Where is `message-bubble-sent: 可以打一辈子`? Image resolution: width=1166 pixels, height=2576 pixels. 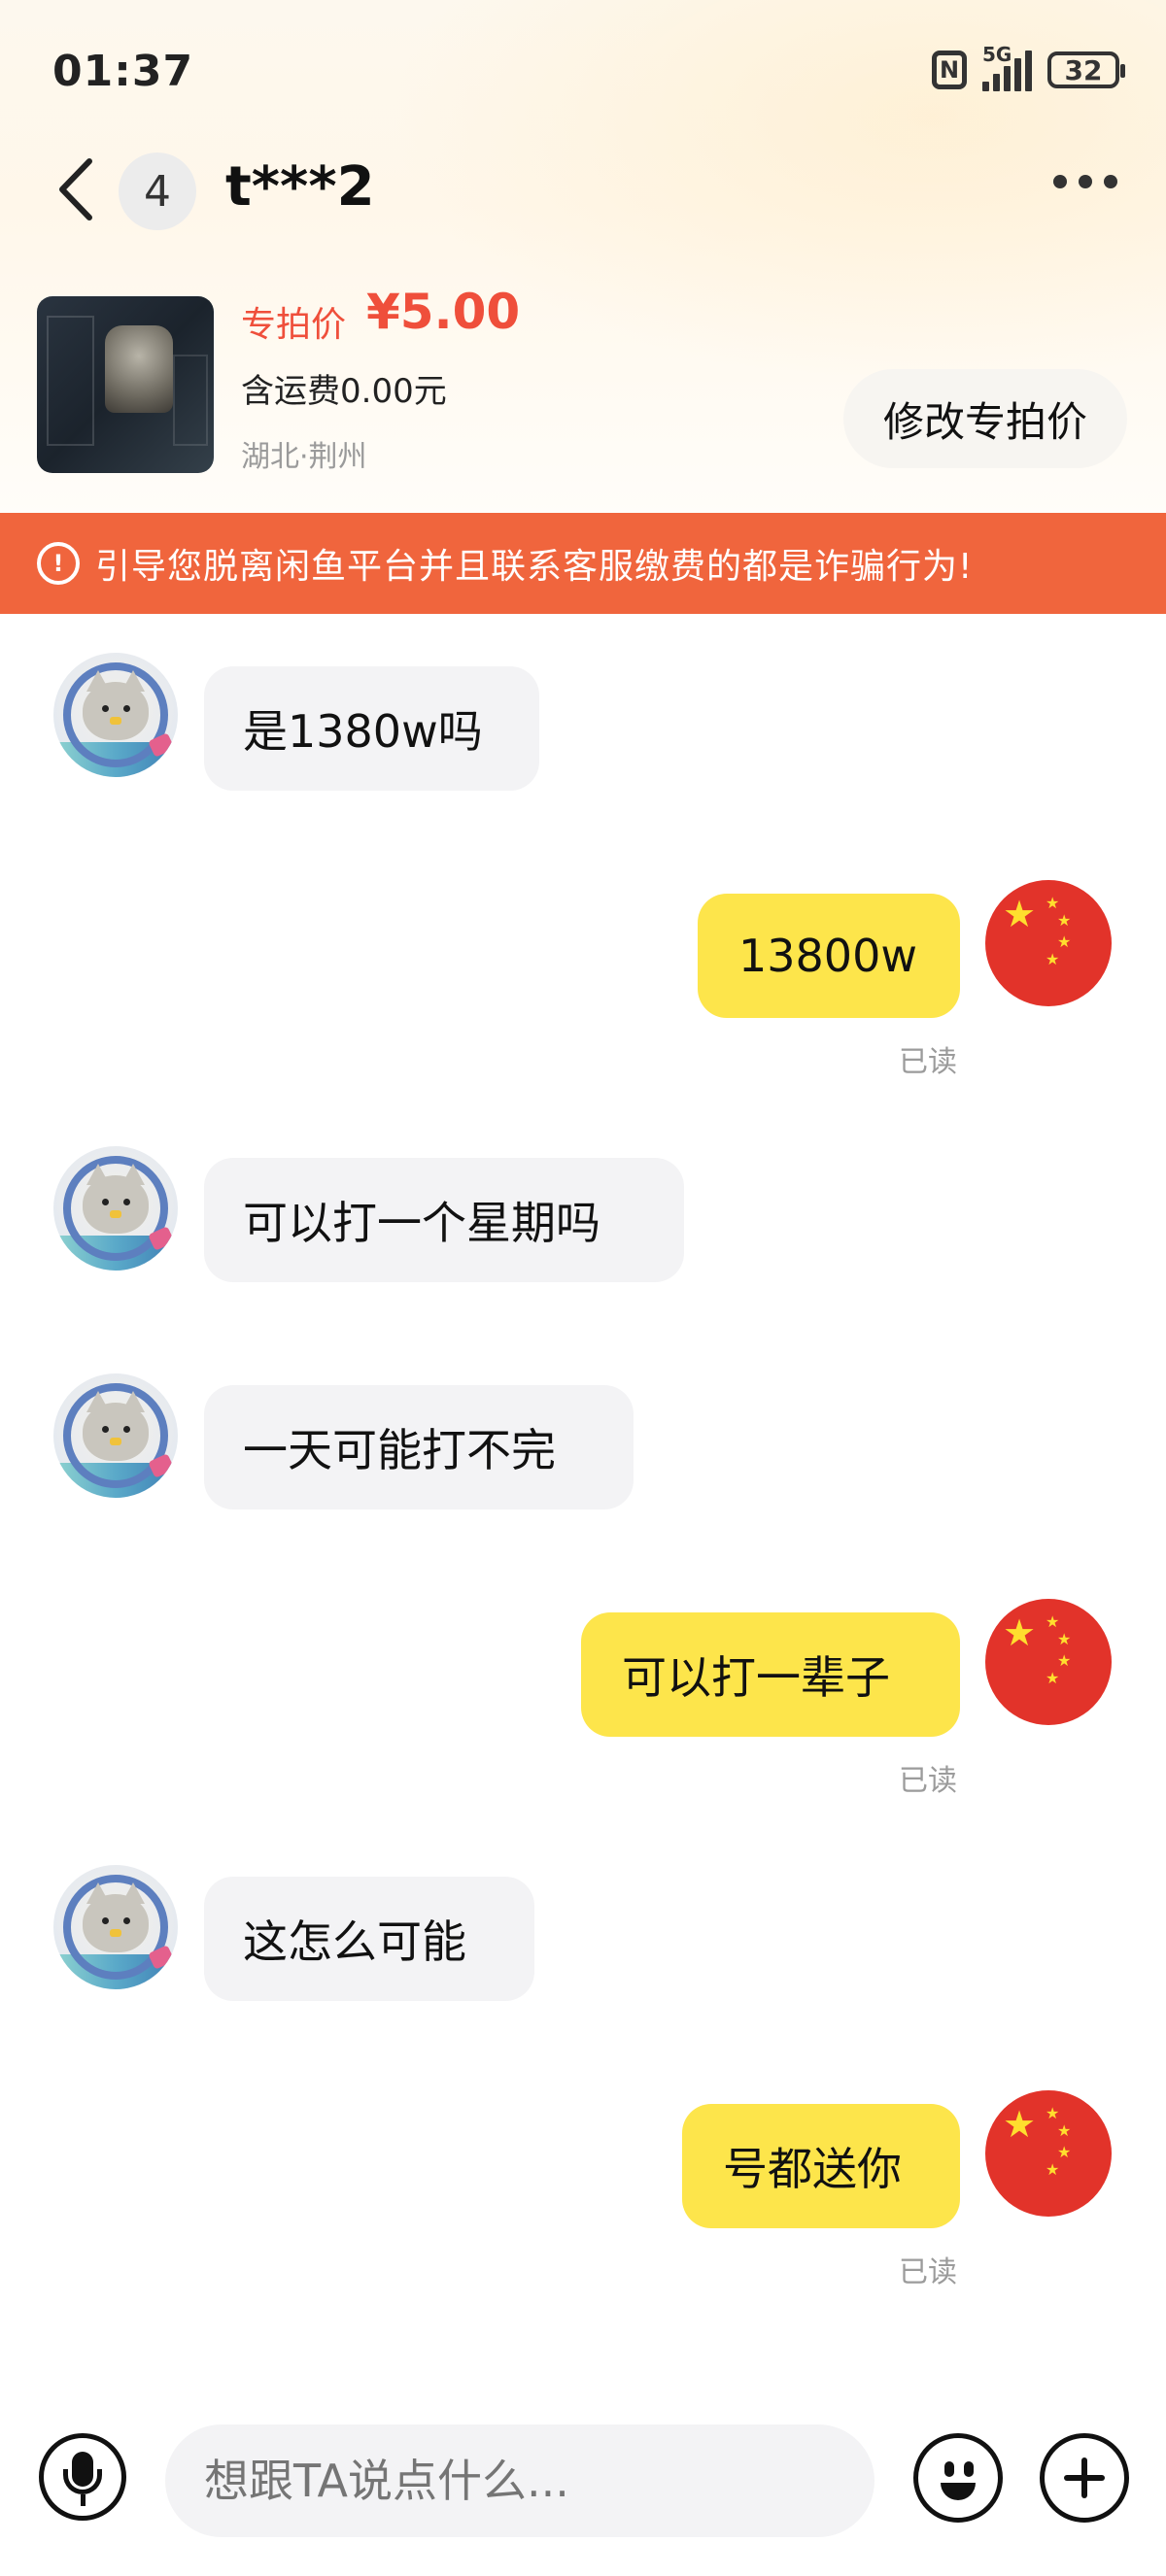 message-bubble-sent: 可以打一辈子 is located at coordinates (770, 1674).